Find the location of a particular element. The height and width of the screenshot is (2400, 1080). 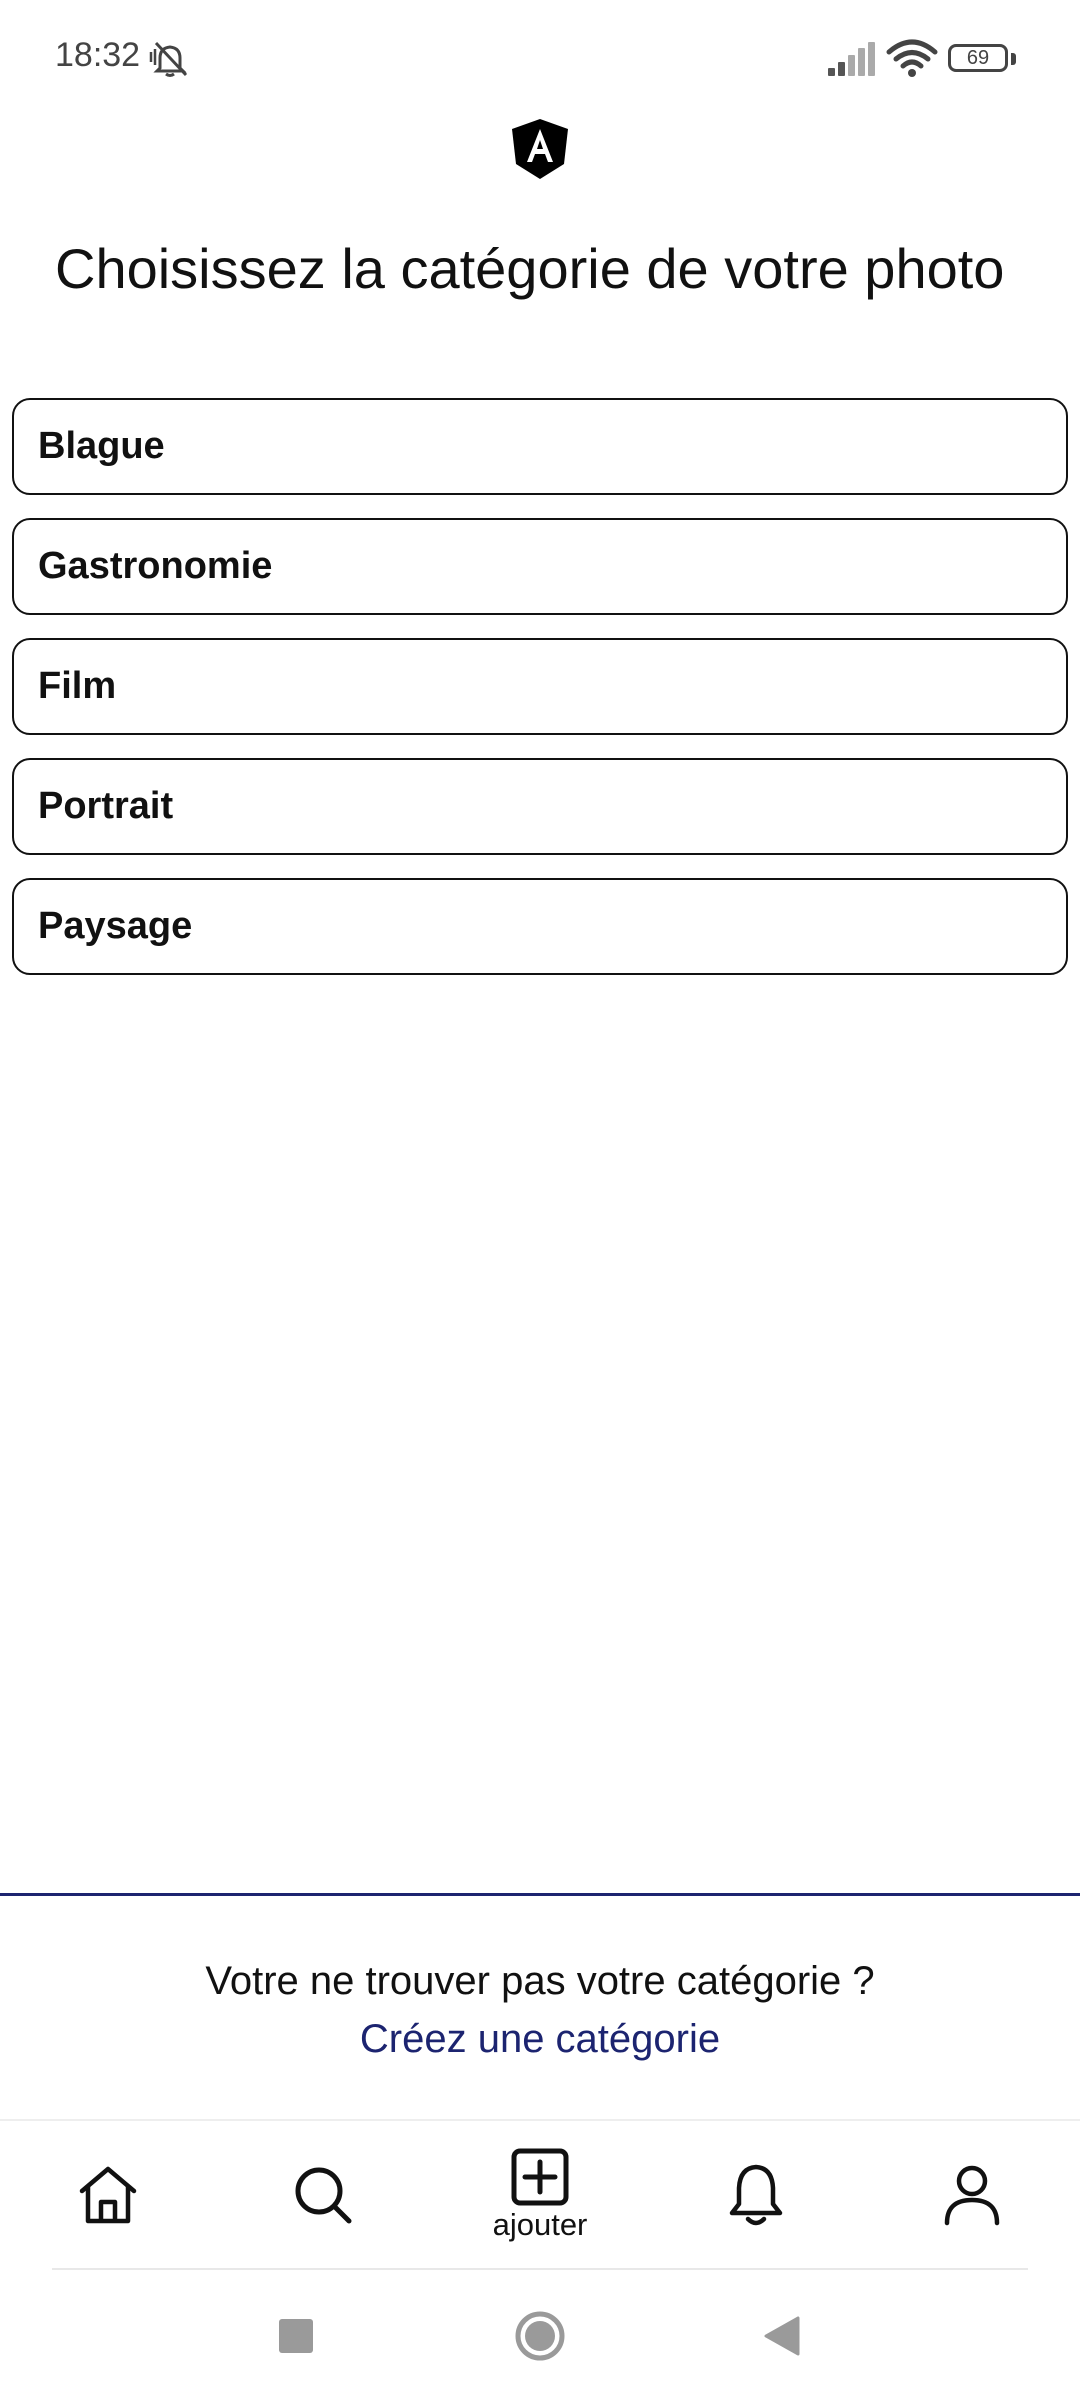

recents-square-icon is located at coordinates (296, 2336).